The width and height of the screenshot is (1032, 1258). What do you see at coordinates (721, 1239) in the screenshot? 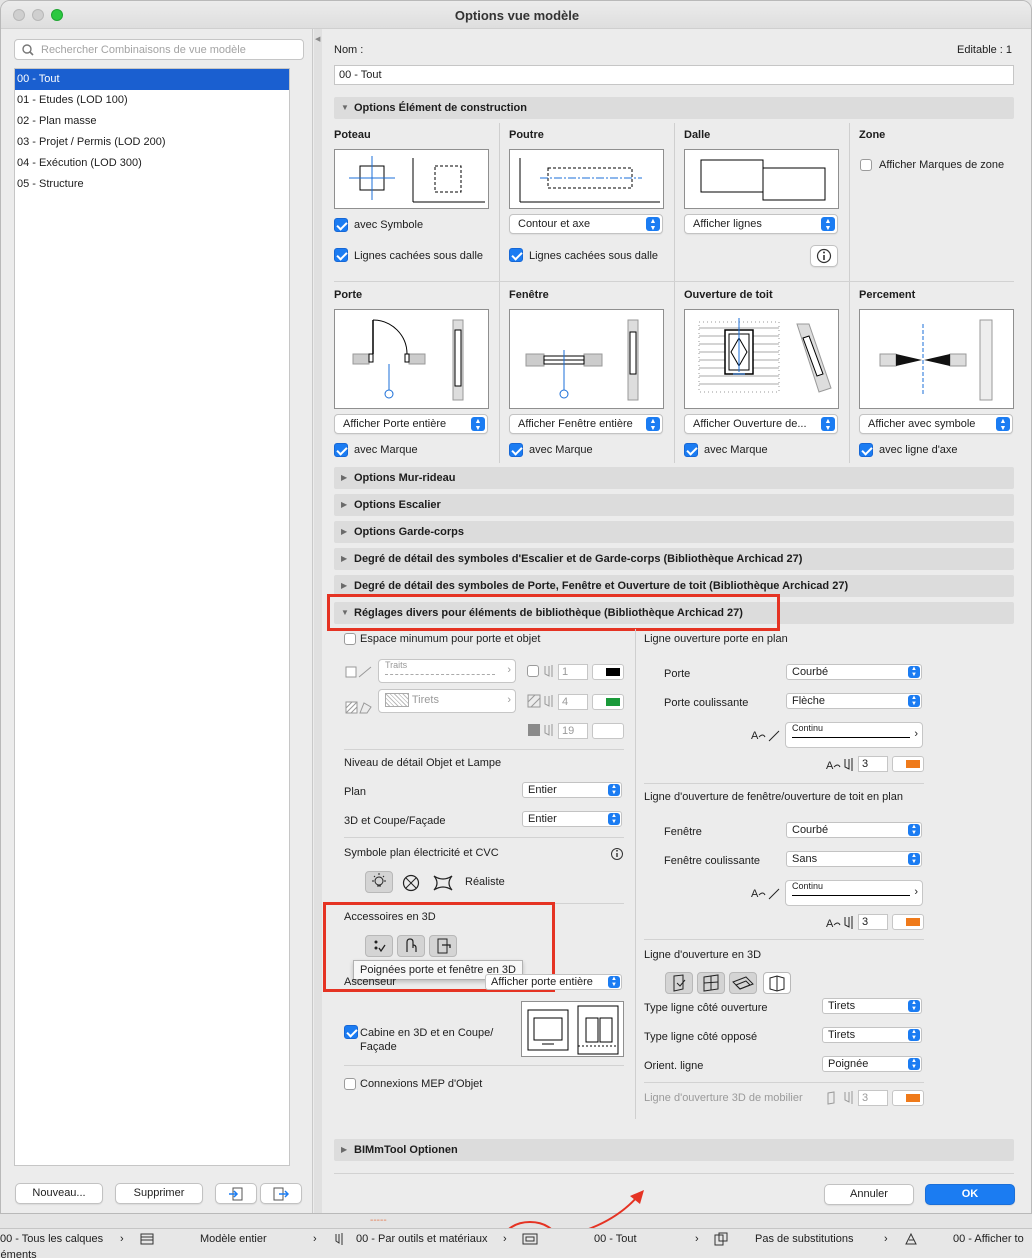
I see `substitution-icon` at bounding box center [721, 1239].